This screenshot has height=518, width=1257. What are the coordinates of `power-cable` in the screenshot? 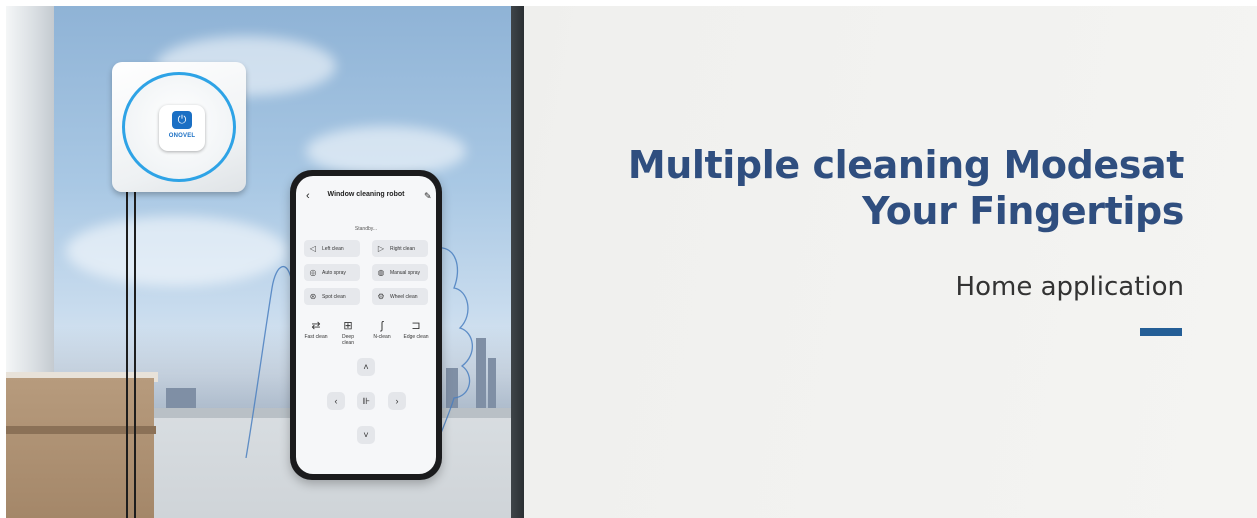 It's located at (127, 352).